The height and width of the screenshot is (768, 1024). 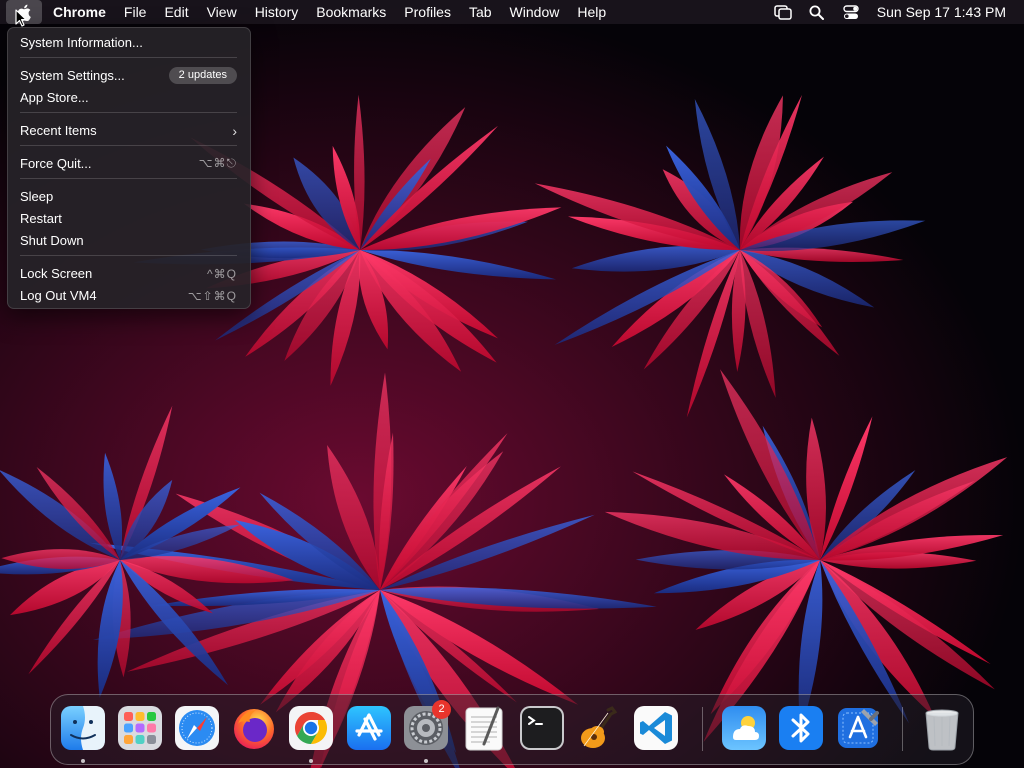 What do you see at coordinates (58, 295) in the screenshot?
I see `menu-item-label: Log Out VM4` at bounding box center [58, 295].